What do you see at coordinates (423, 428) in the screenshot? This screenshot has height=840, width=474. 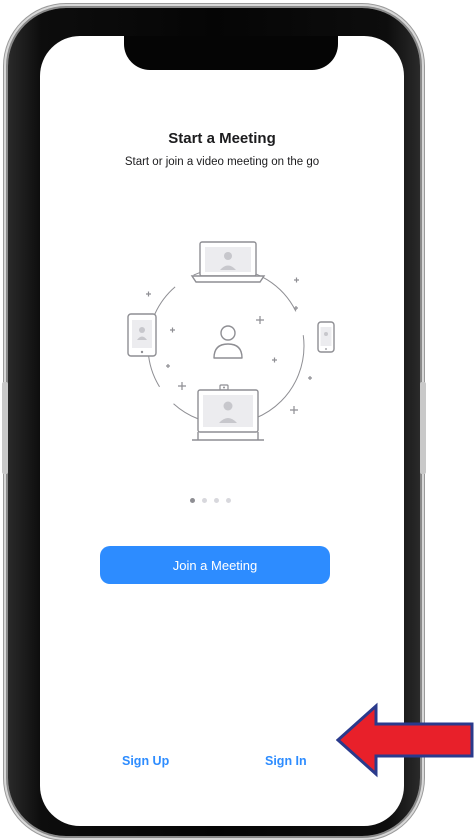 I see `phone-side-button-right` at bounding box center [423, 428].